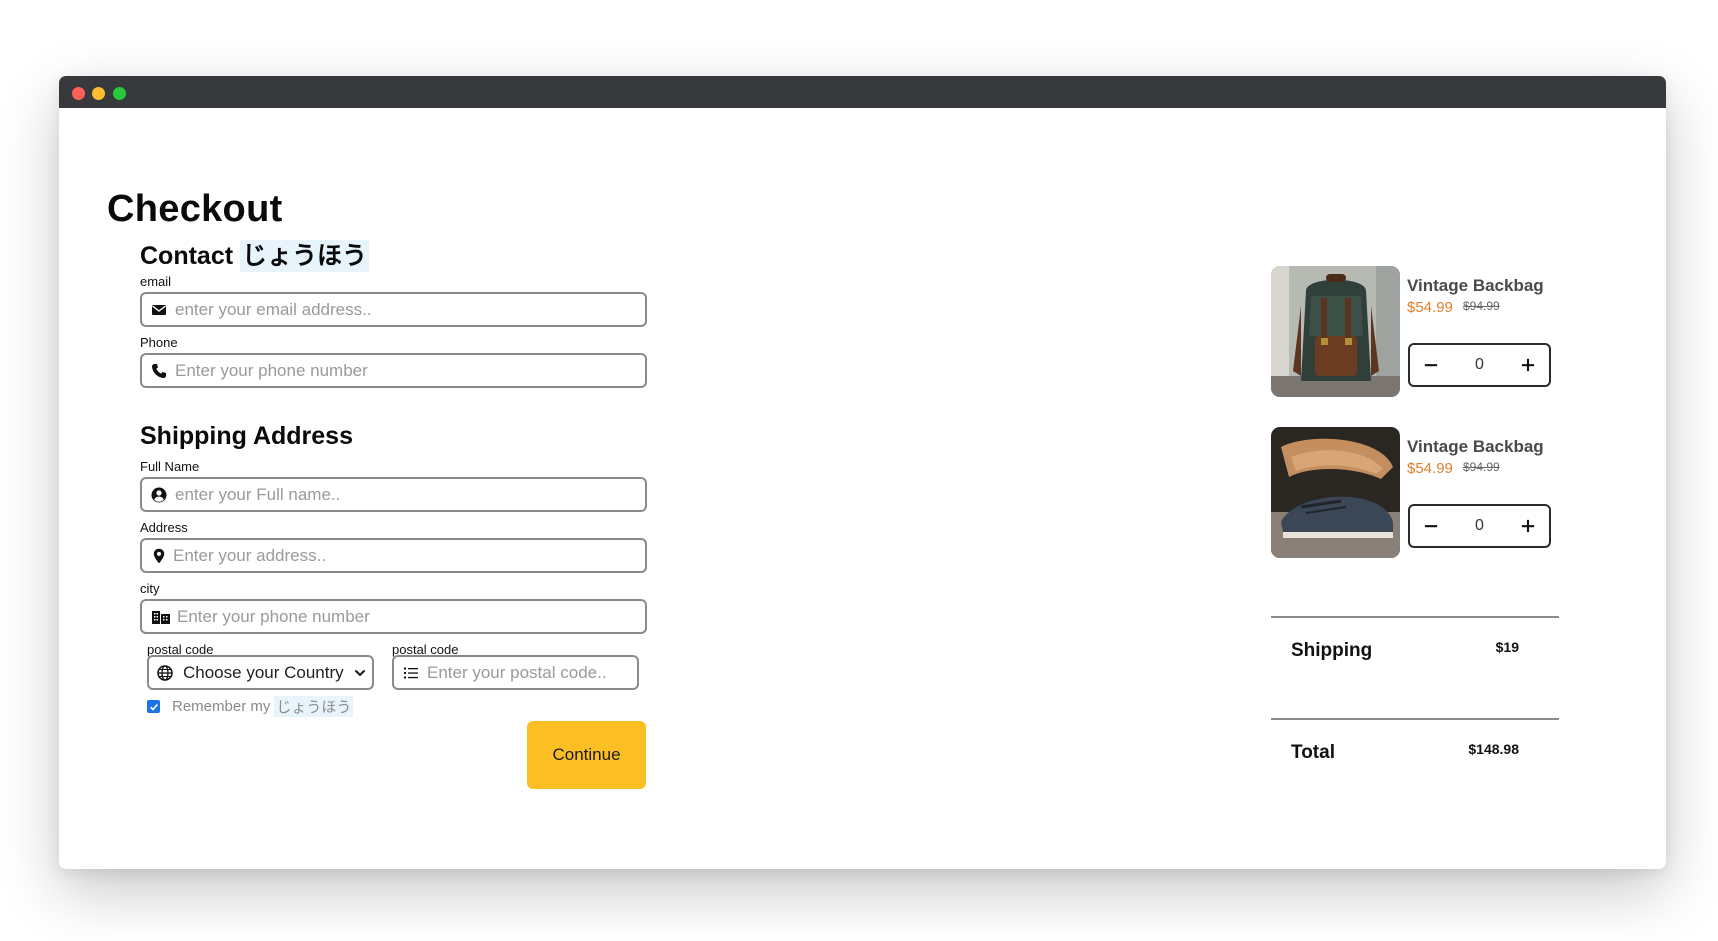 This screenshot has width=1718, height=941. I want to click on country-select: Choose your Country, so click(260, 672).